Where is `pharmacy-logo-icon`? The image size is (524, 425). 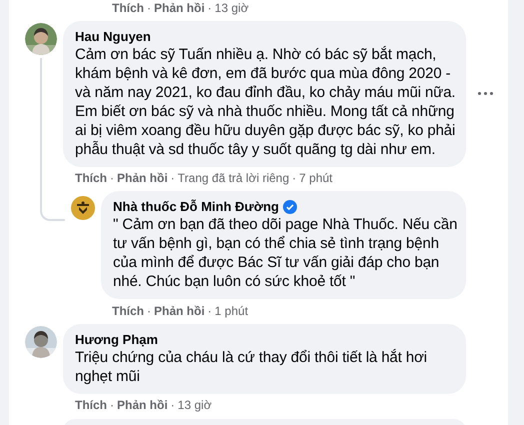
pharmacy-logo-icon is located at coordinates (83, 208).